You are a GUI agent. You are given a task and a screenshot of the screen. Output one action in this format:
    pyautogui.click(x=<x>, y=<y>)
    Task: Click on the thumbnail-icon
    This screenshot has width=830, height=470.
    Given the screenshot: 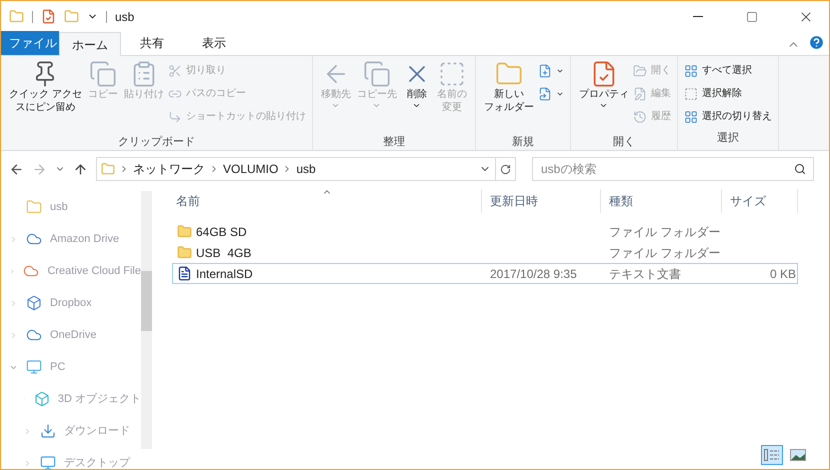 What is the action you would take?
    pyautogui.click(x=798, y=455)
    